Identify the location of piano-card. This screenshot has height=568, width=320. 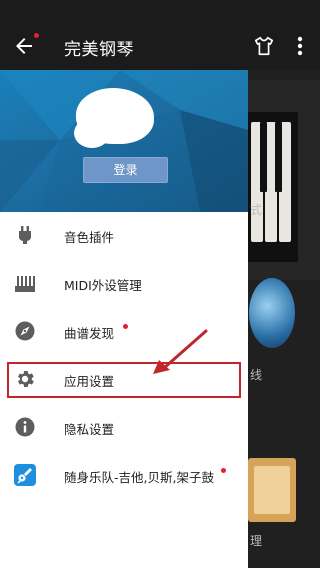
(284, 180).